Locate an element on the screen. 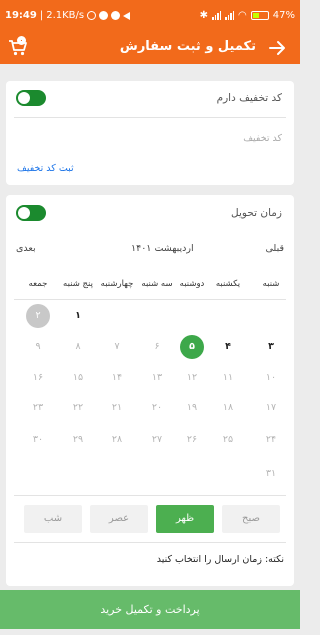 The image size is (320, 635). delivery-note: نکته: زمان ارسال را انتخاب کنید is located at coordinates (220, 559).